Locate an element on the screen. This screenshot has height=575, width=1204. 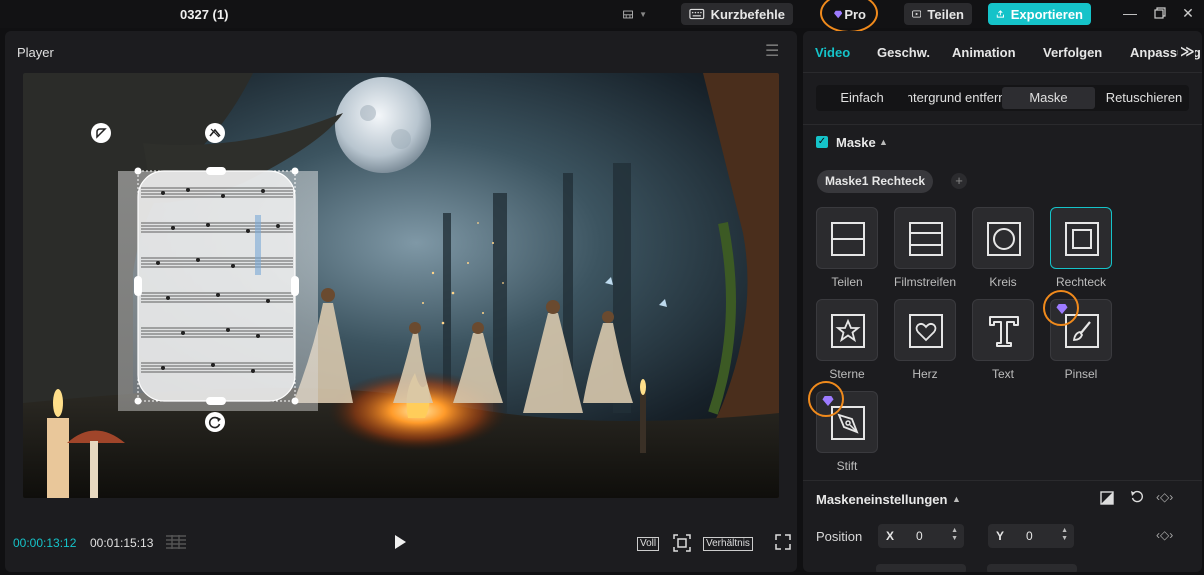
mask-option-circle is located at coordinates (1003, 238).